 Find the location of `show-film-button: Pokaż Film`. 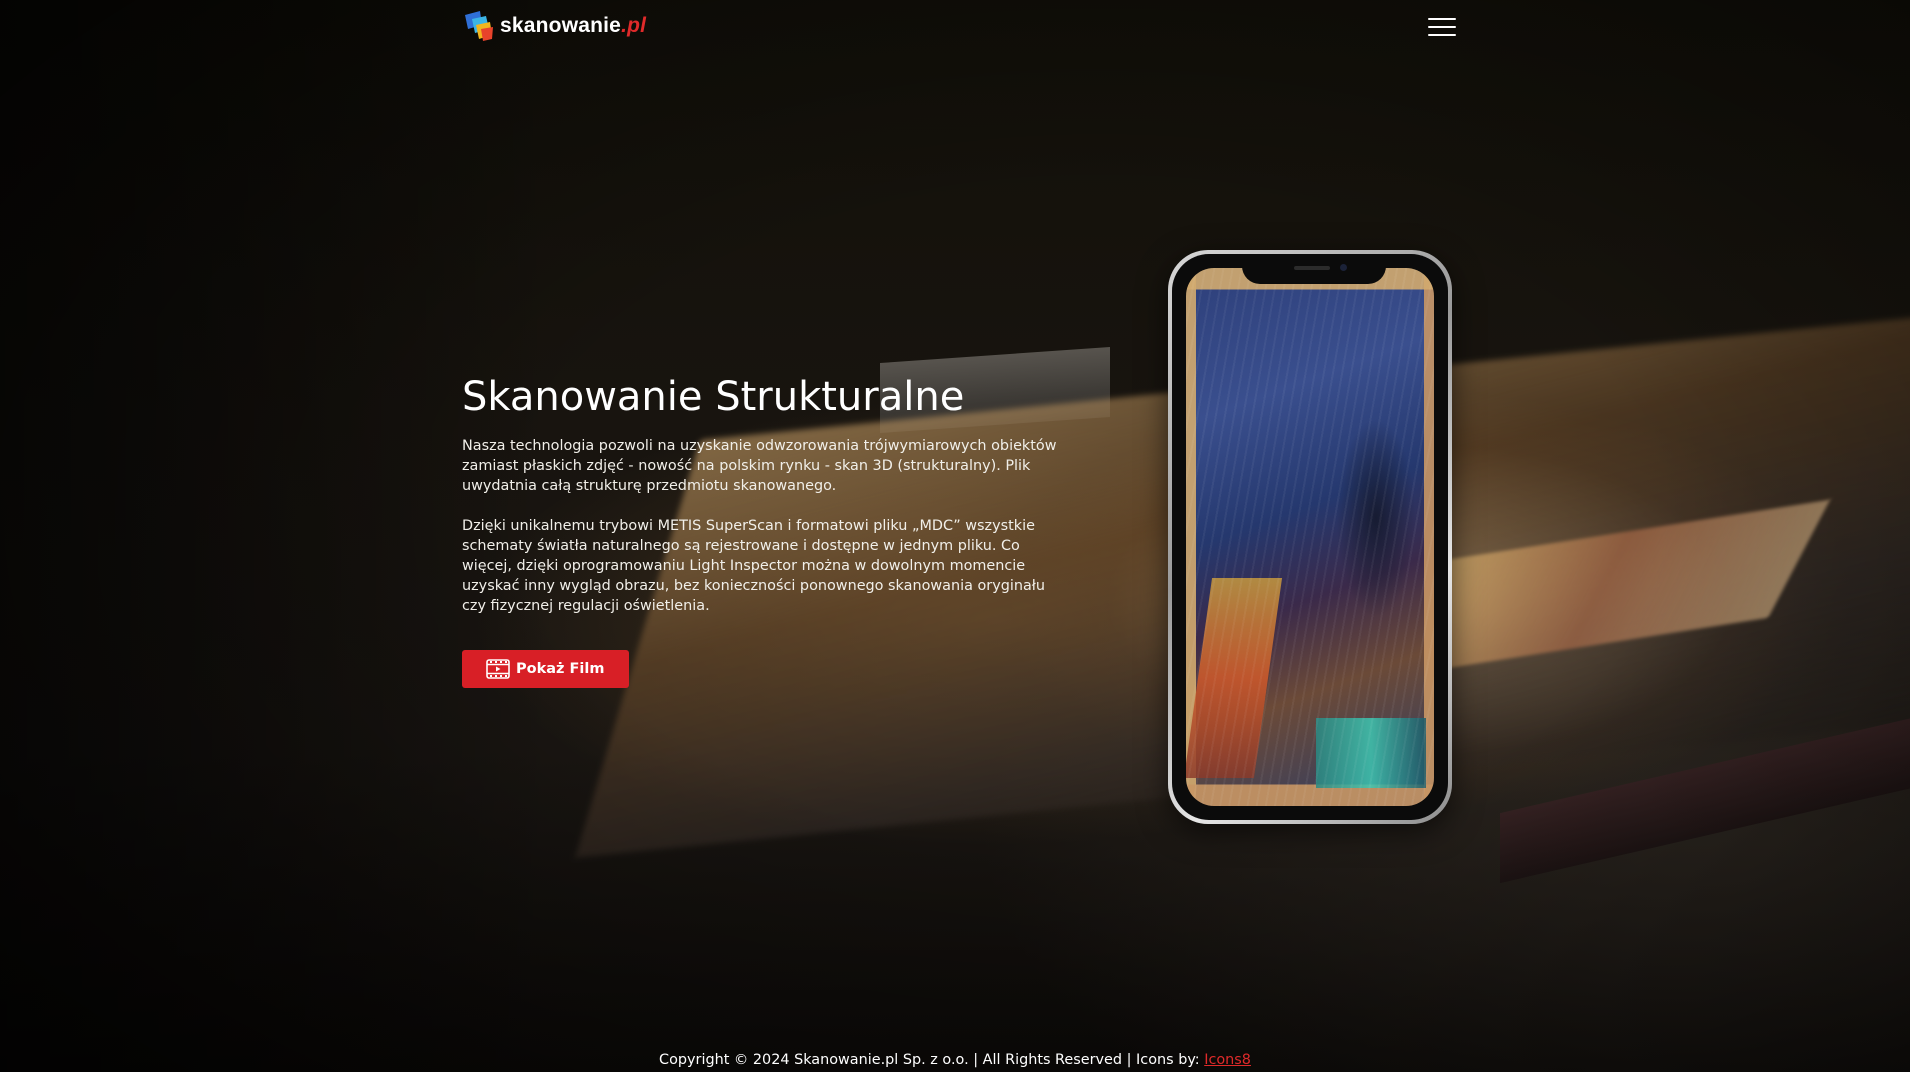

show-film-button: Pokaż Film is located at coordinates (546, 669).